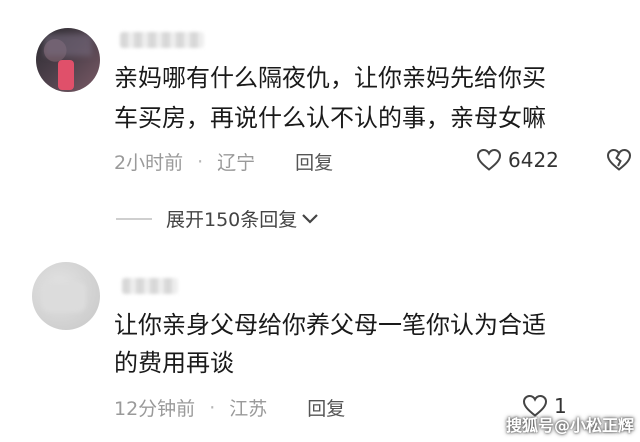  Describe the element at coordinates (489, 159) in the screenshot. I see `heart-outline-icon` at that location.